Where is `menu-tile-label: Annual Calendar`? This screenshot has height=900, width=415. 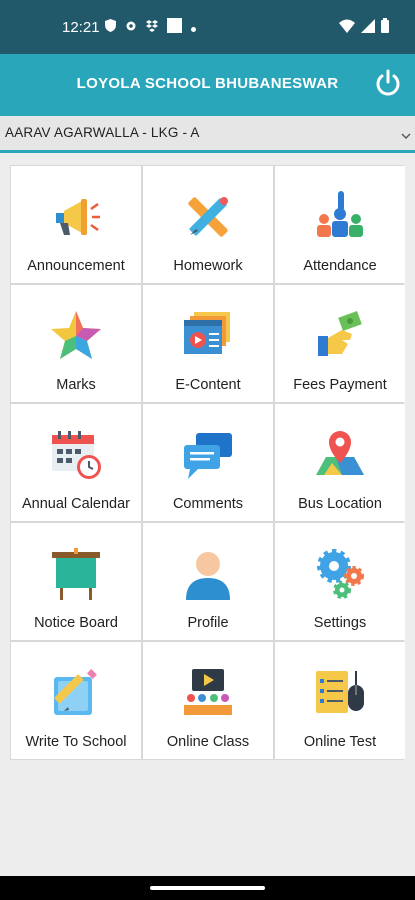
menu-tile-label: Annual Calendar is located at coordinates (76, 504).